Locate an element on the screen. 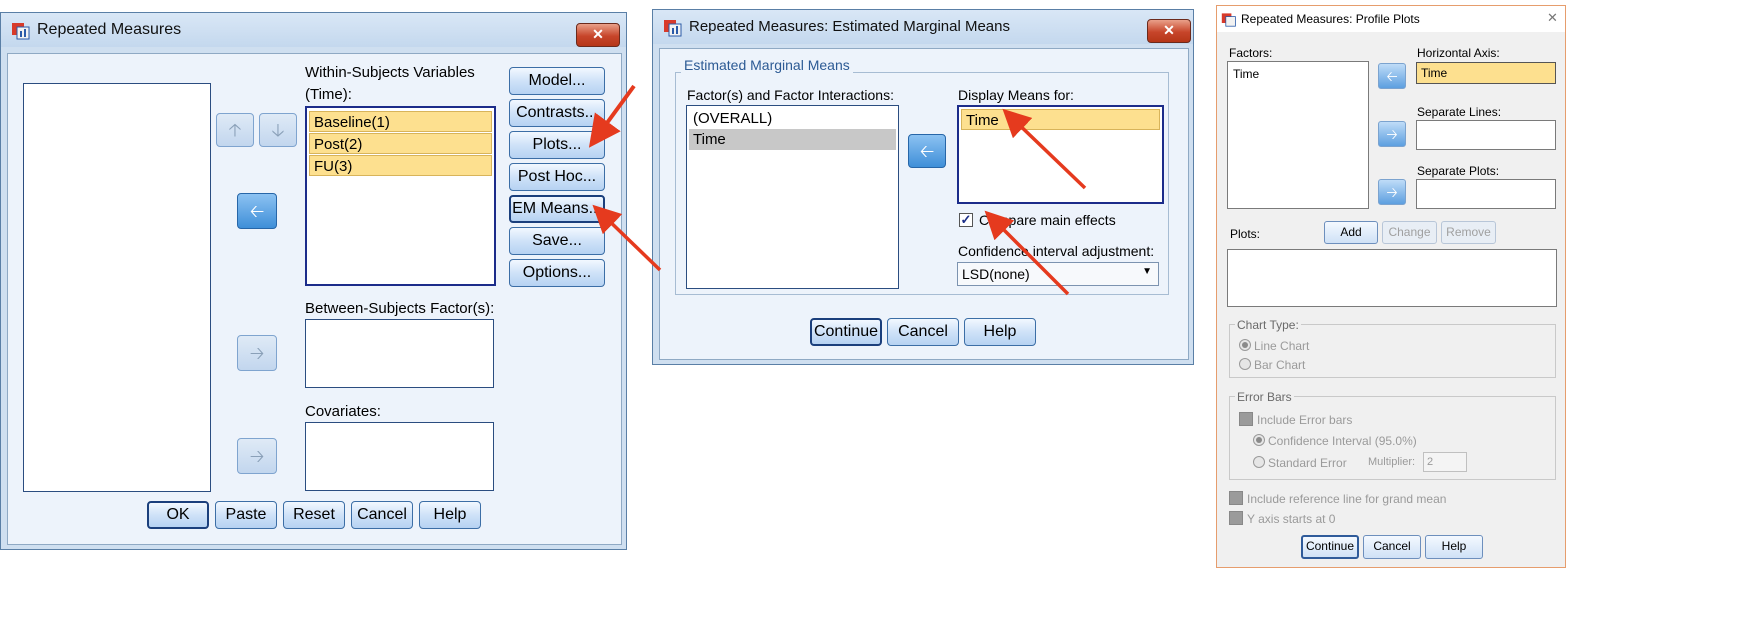 This screenshot has height=635, width=1743. move-to-within-button: 🡠 is located at coordinates (257, 211).